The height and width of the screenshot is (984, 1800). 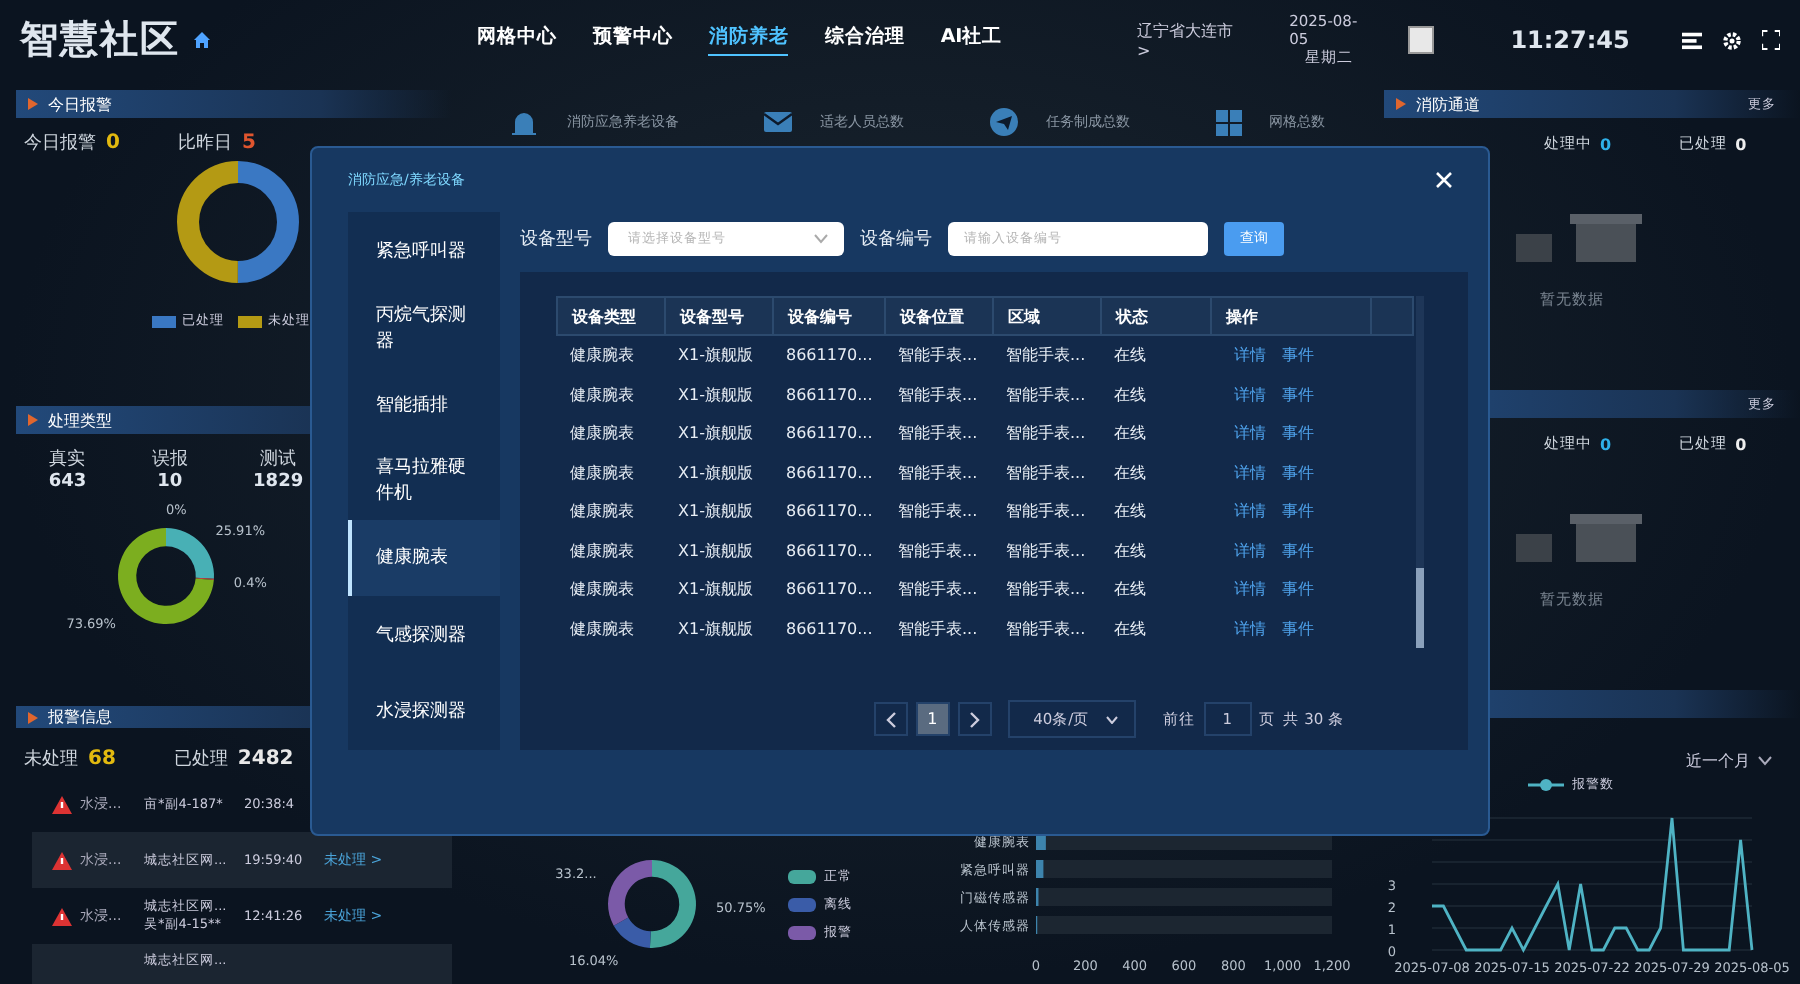 I want to click on stat-value: 10, so click(x=170, y=482).